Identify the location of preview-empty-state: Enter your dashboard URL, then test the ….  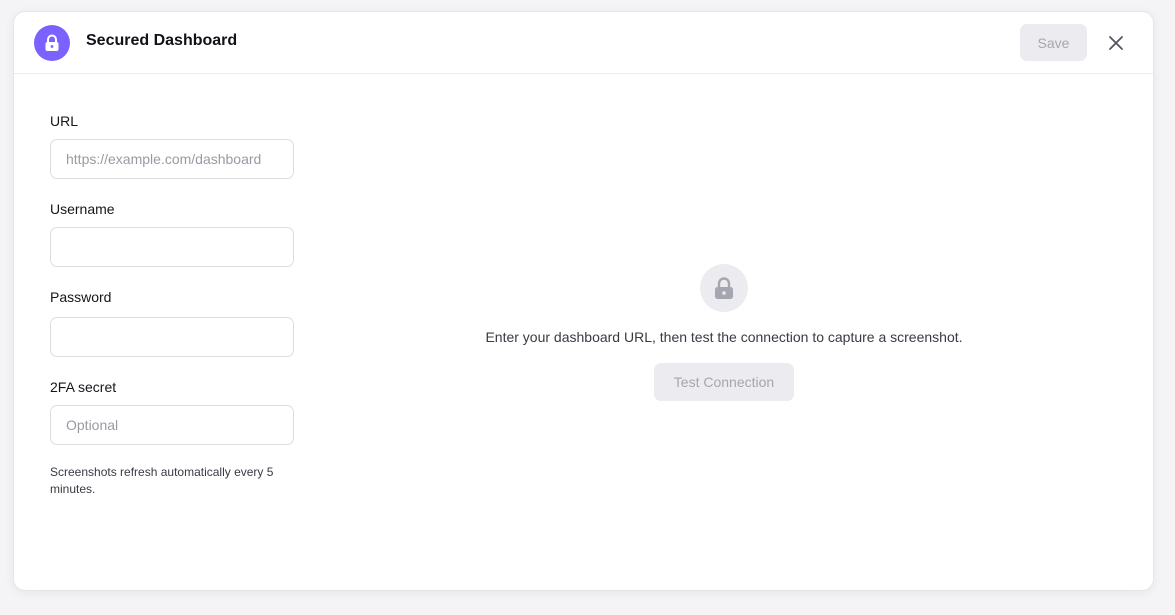
(724, 332).